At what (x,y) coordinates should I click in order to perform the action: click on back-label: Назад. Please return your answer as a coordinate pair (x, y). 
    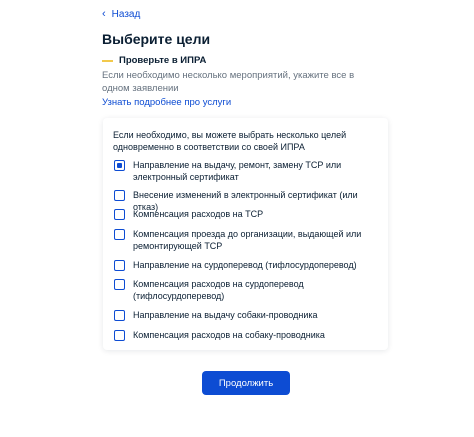
    Looking at the image, I should click on (126, 14).